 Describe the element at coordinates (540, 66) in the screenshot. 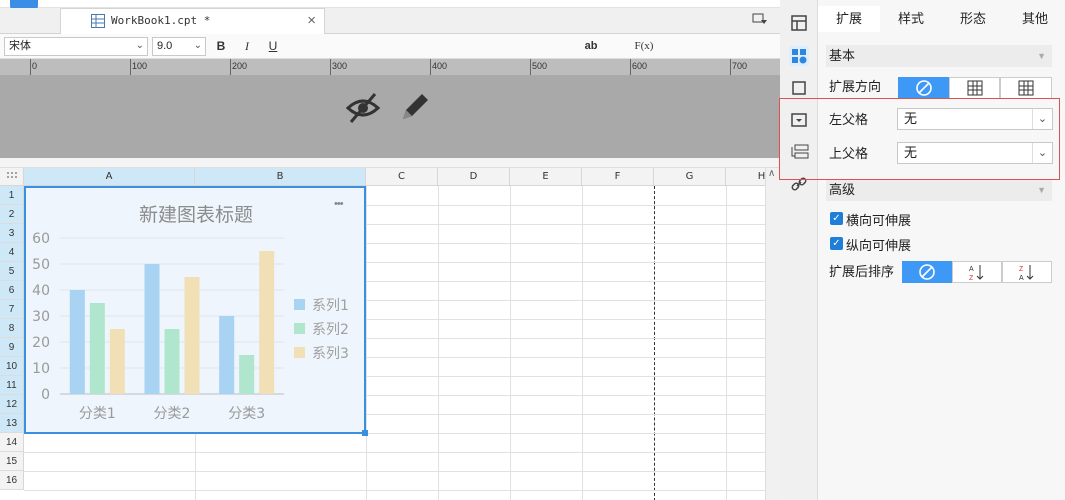

I see `ruler-tick: 500` at that location.